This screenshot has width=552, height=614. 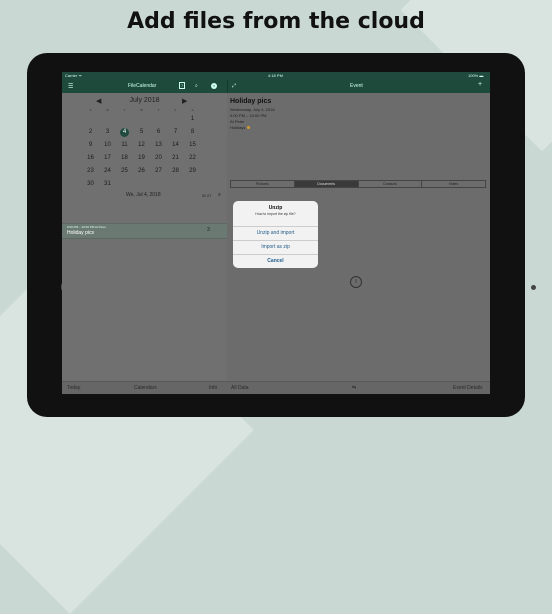 What do you see at coordinates (391, 184) in the screenshot?
I see `segment-contacts: Contacts` at bounding box center [391, 184].